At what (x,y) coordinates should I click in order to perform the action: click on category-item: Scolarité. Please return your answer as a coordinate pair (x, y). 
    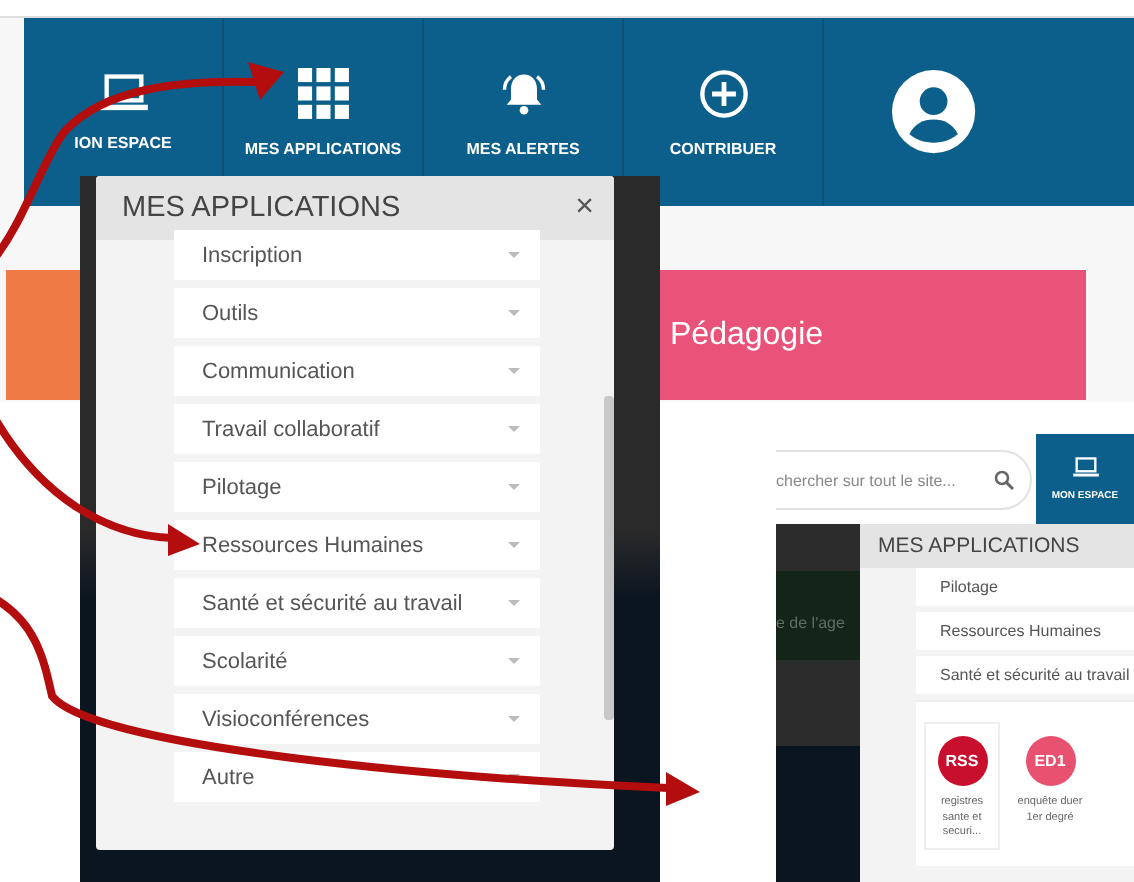
    Looking at the image, I should click on (357, 661).